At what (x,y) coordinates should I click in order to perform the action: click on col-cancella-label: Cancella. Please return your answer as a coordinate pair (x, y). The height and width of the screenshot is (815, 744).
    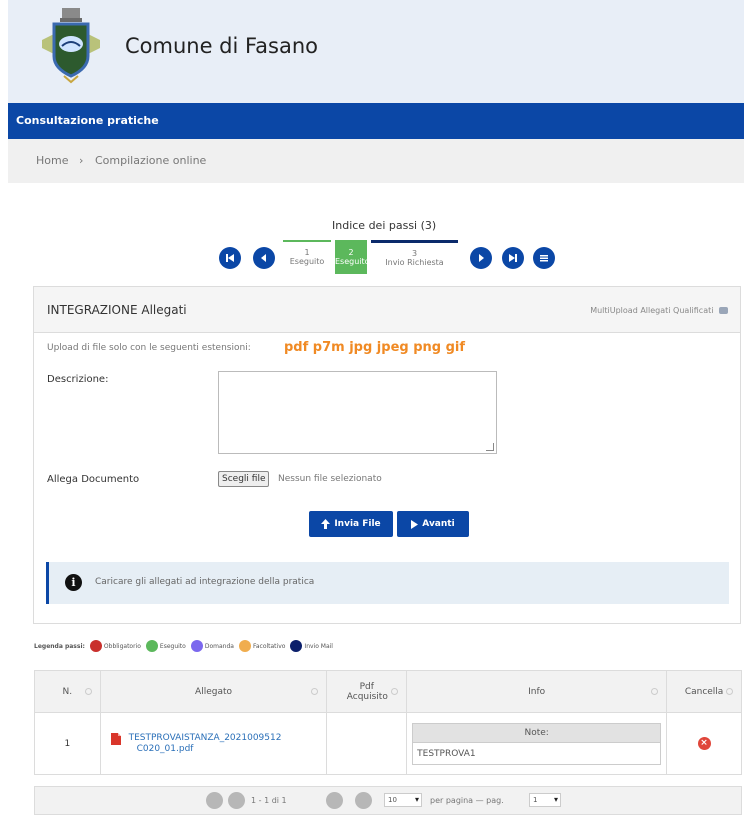
    Looking at the image, I should click on (704, 691).